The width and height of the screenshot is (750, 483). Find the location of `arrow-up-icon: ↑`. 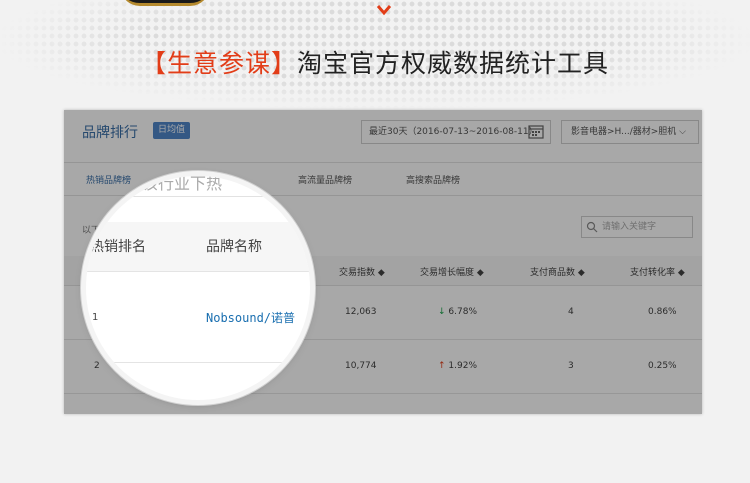

arrow-up-icon: ↑ is located at coordinates (442, 366).